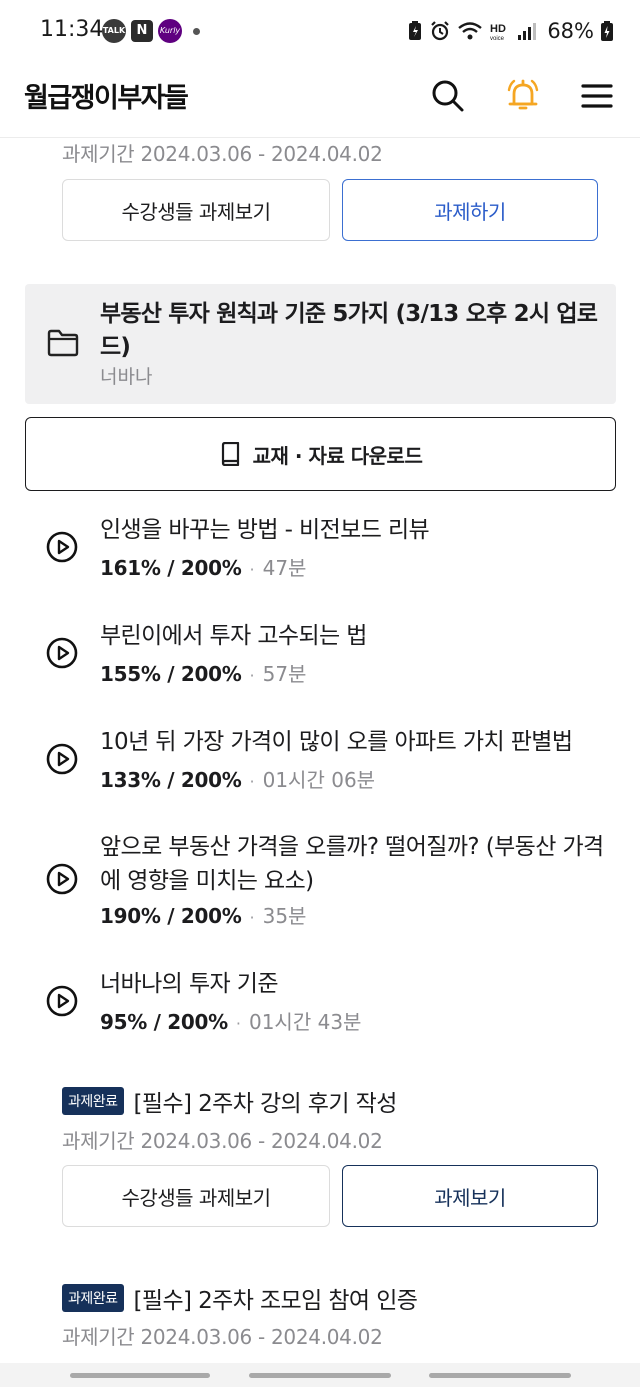  Describe the element at coordinates (171, 568) in the screenshot. I see `lecture-progress: 161% / 200%` at that location.